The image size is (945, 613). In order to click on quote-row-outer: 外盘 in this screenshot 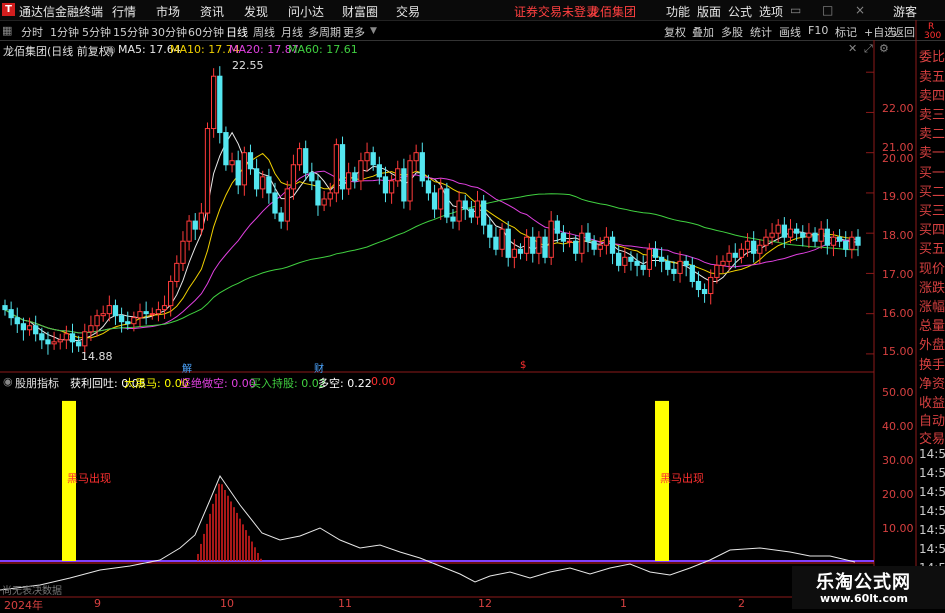, I will do `click(932, 345)`.